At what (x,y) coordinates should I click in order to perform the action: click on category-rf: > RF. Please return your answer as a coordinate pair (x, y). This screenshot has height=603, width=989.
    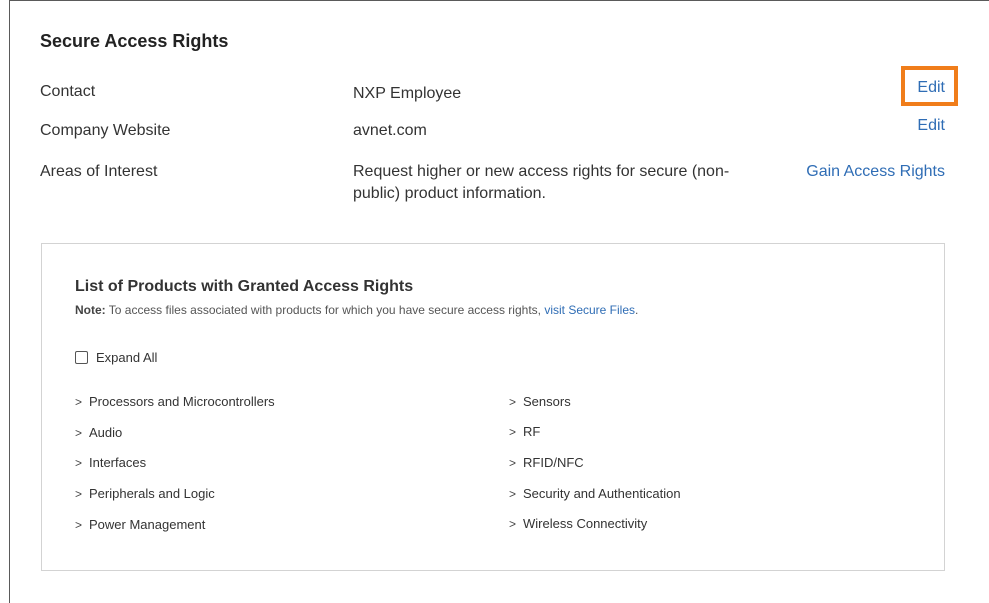
    Looking at the image, I should click on (524, 431).